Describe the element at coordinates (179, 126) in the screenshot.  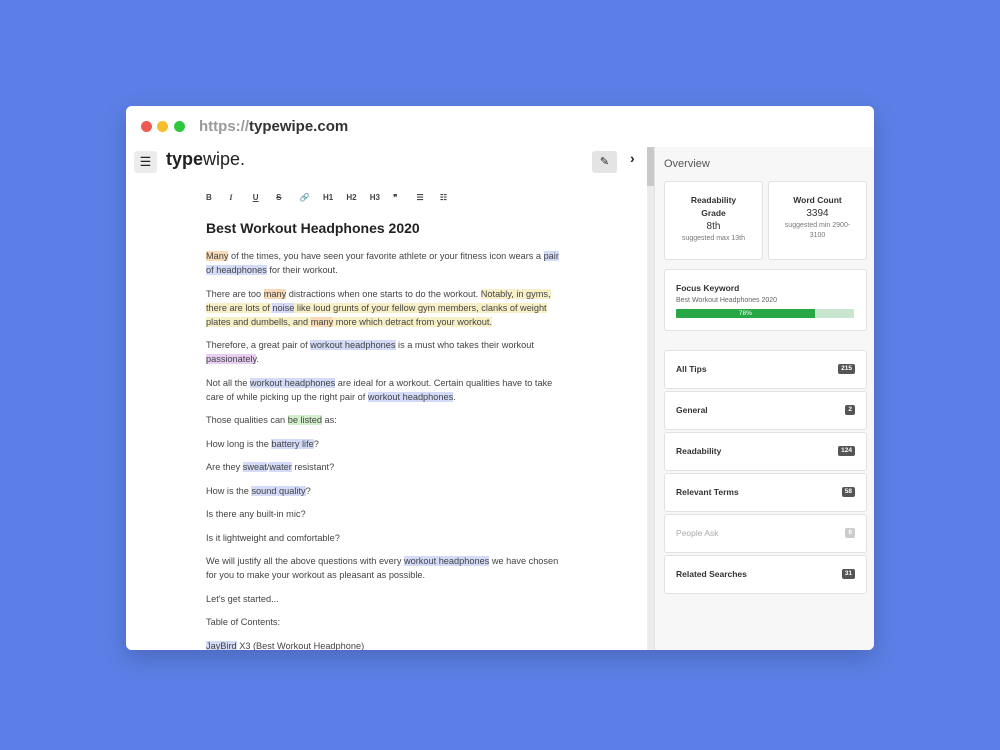
I see `maximize-window-button` at that location.